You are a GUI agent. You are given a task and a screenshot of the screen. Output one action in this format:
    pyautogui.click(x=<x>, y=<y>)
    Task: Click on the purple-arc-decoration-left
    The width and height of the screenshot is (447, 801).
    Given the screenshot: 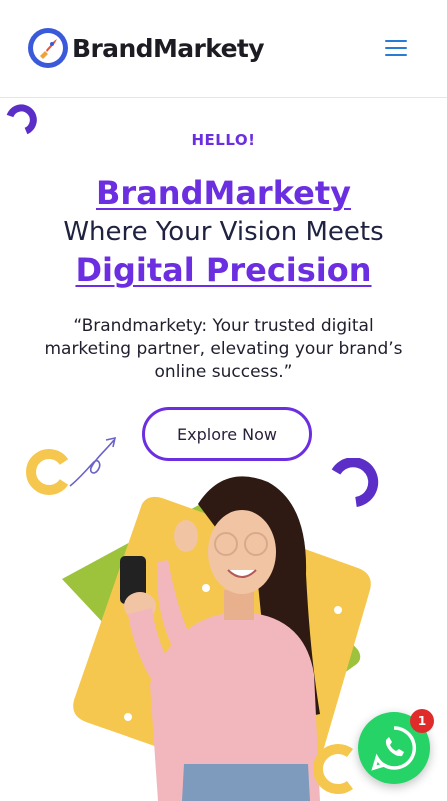 What is the action you would take?
    pyautogui.click(x=21, y=119)
    